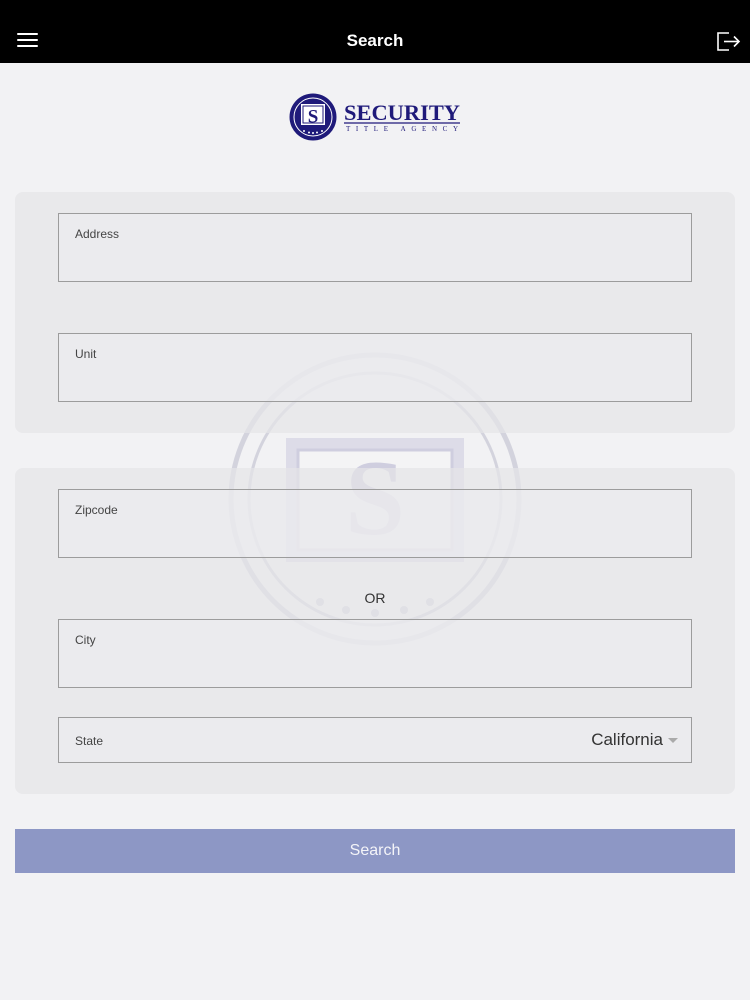 The height and width of the screenshot is (1000, 750). What do you see at coordinates (728, 41) in the screenshot?
I see `logout-icon` at bounding box center [728, 41].